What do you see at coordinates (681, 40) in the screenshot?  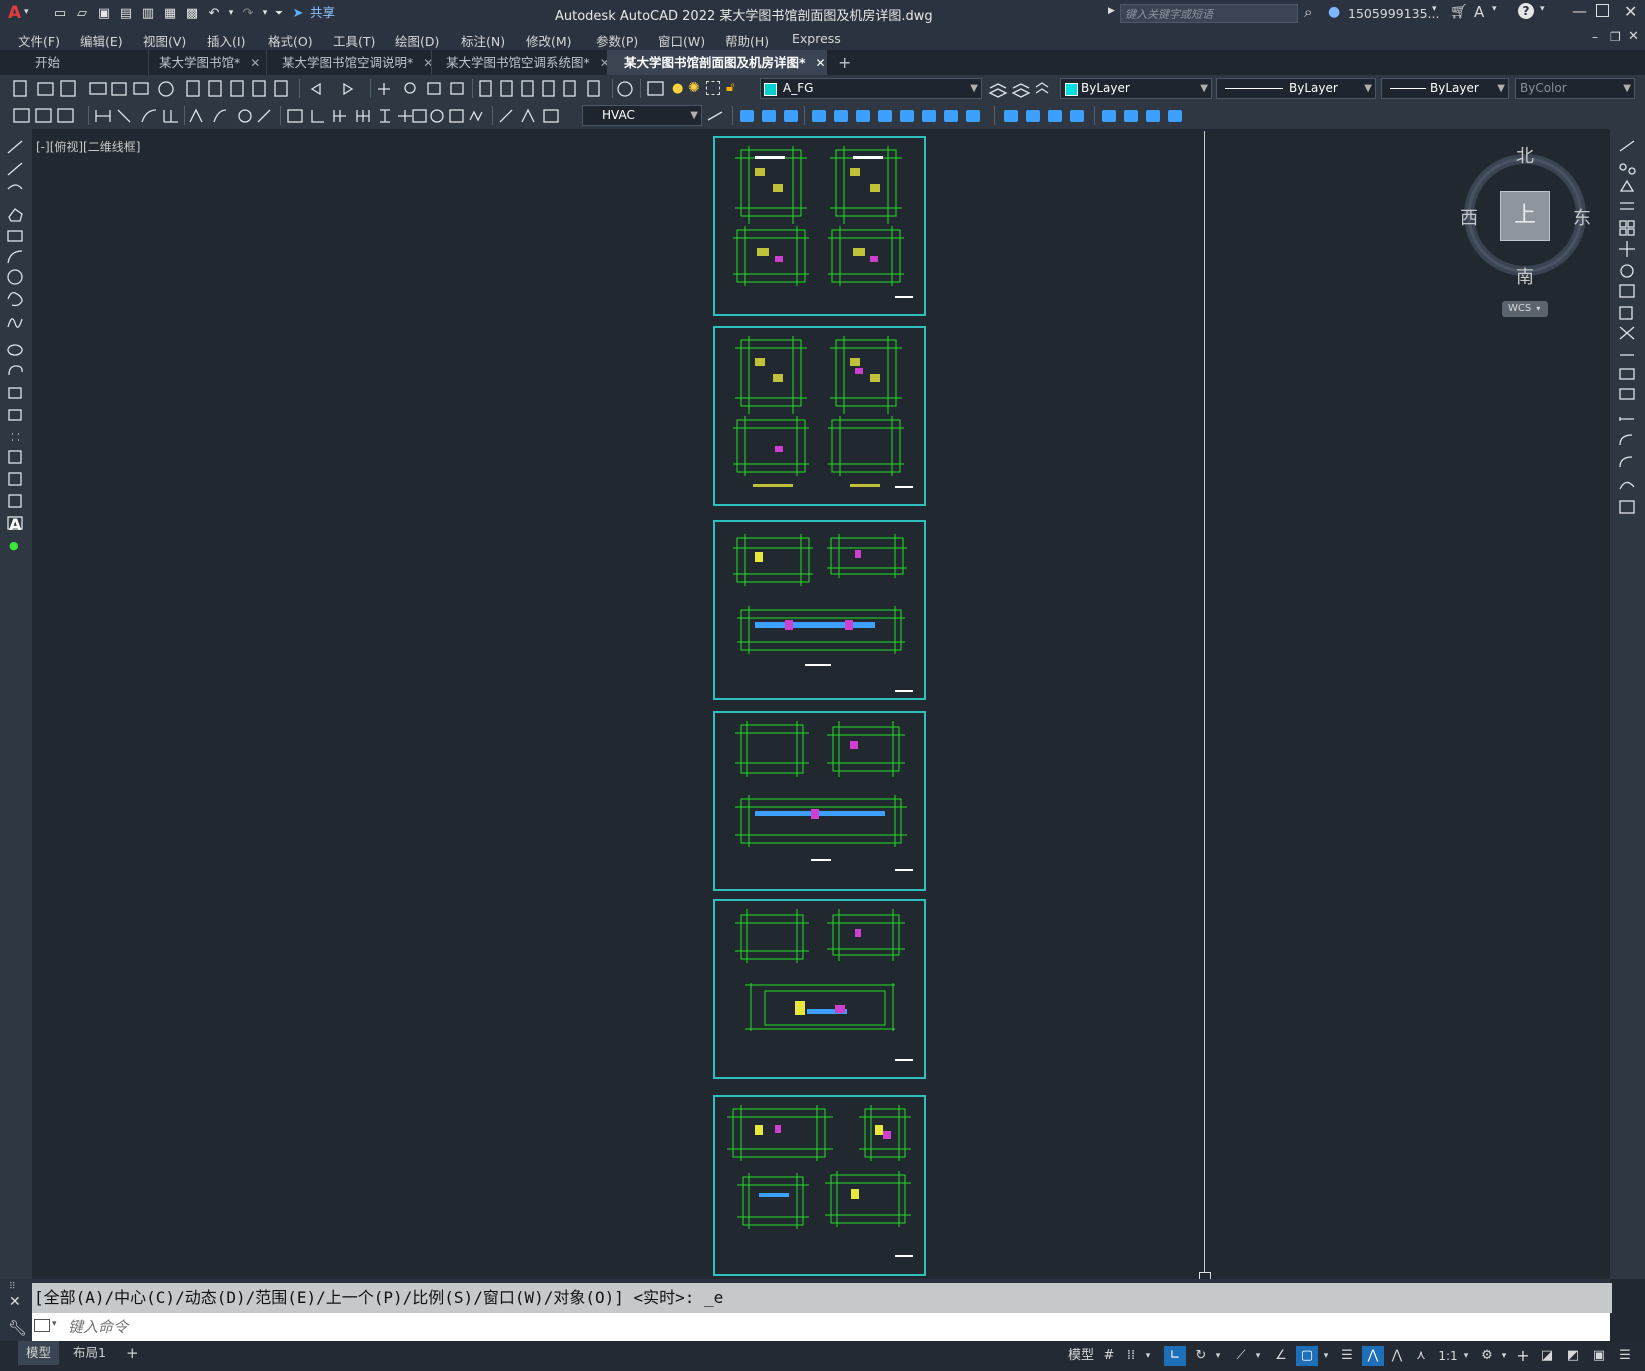 I see `menu-window: 窗口(W)` at bounding box center [681, 40].